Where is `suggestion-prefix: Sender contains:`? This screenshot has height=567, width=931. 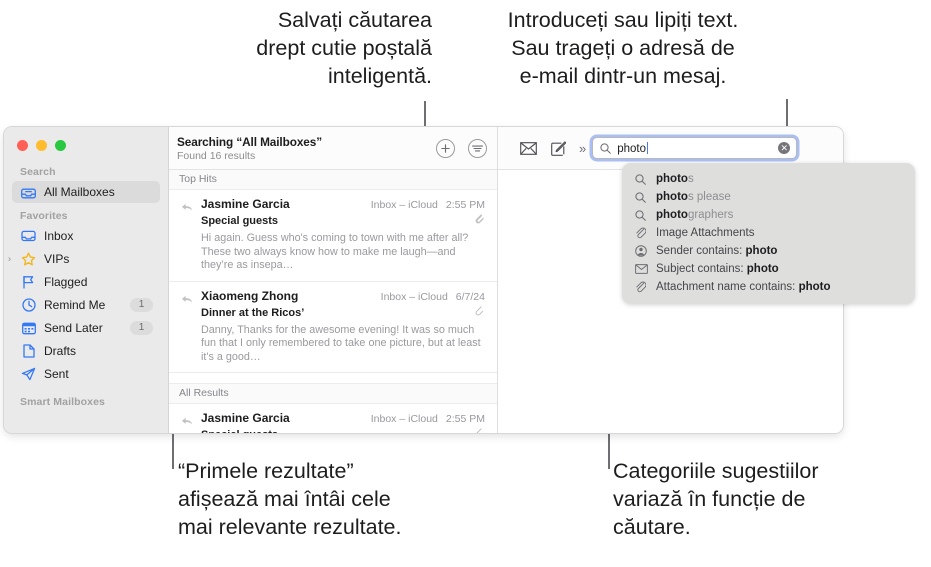
suggestion-prefix: Sender contains: is located at coordinates (701, 251).